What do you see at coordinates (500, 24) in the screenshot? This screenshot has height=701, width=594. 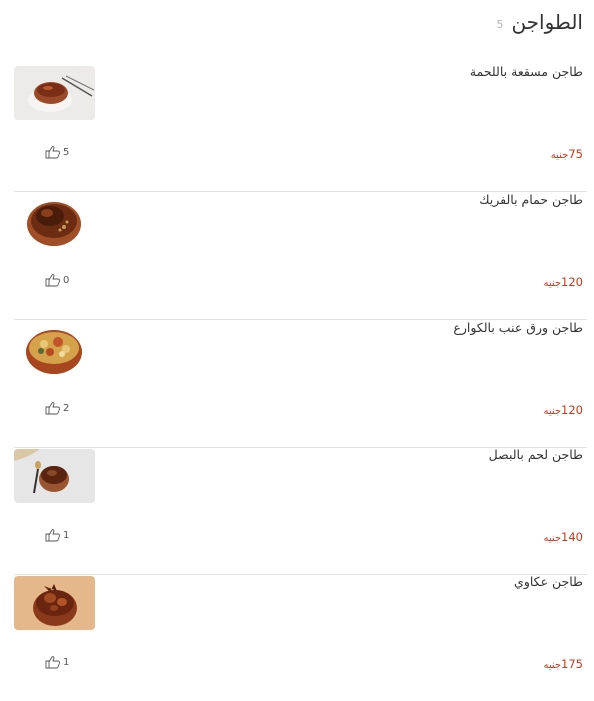 I see `section-count: 5` at bounding box center [500, 24].